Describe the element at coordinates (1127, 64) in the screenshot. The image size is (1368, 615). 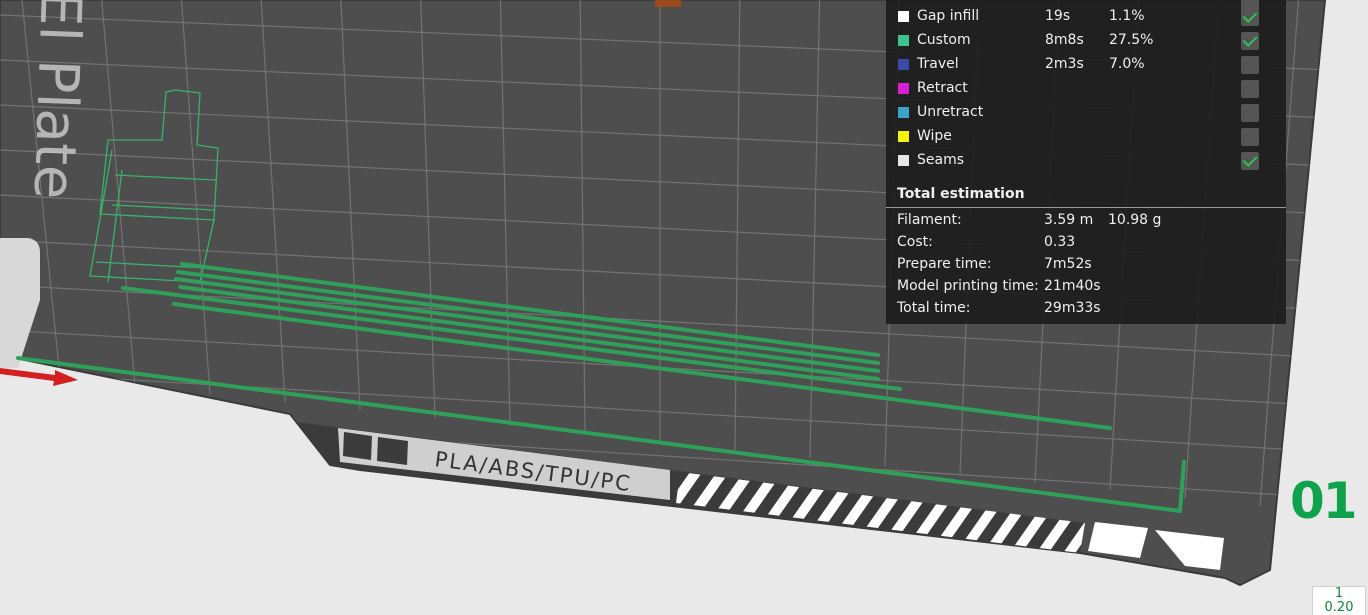
I see `feature-percent: 7.0%` at that location.